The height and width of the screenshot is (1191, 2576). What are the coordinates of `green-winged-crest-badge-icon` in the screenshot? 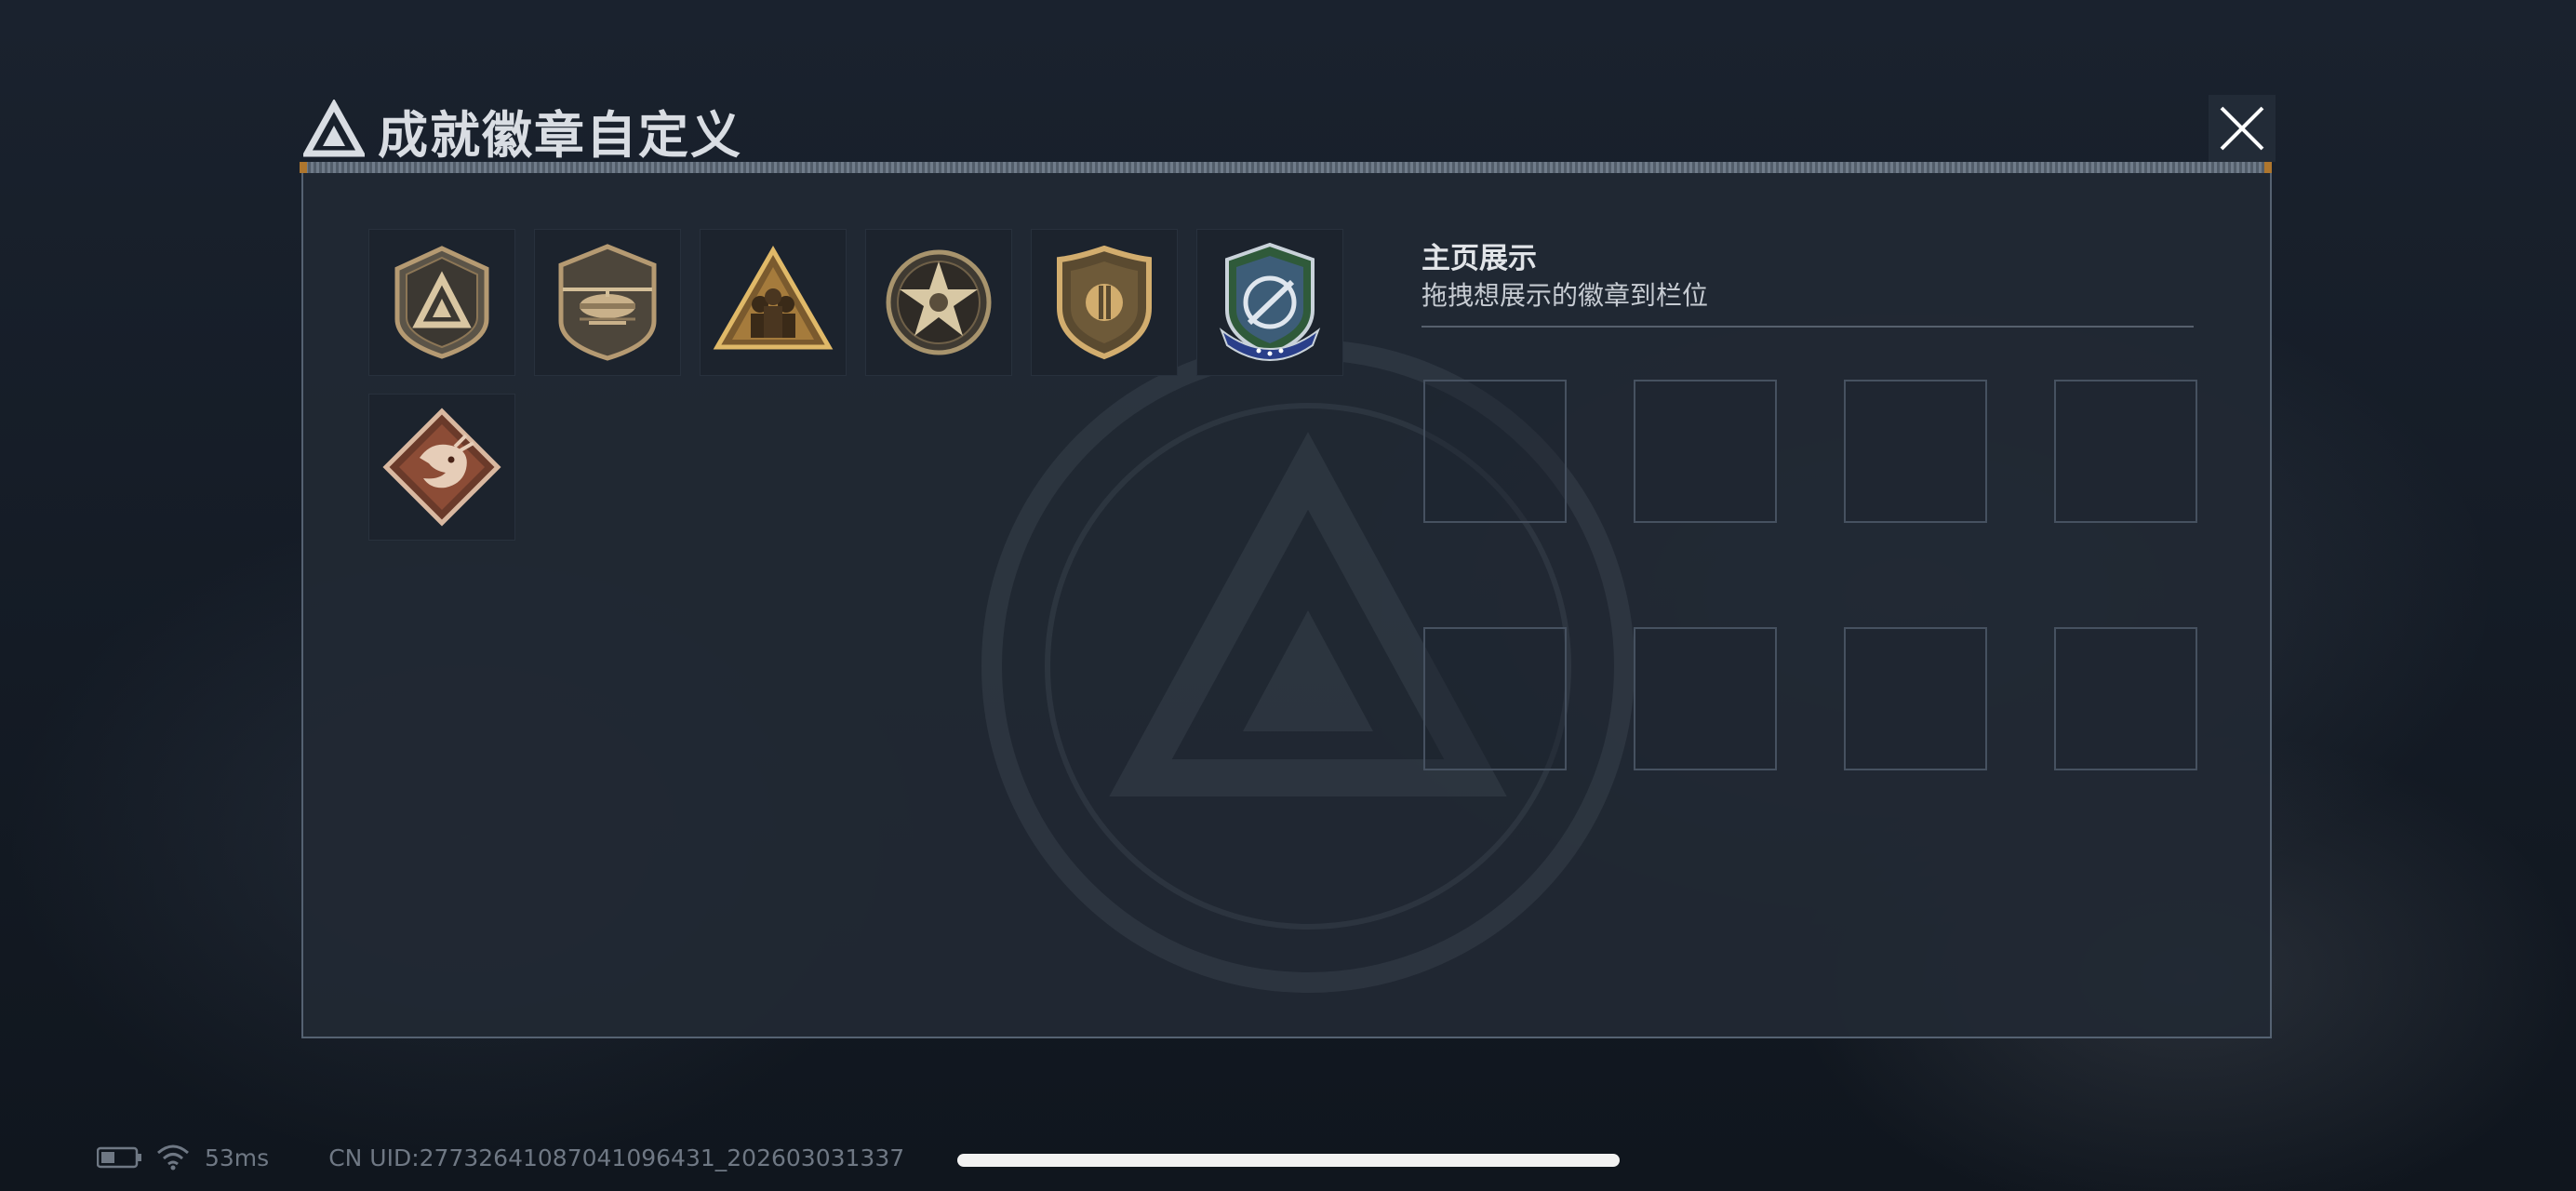 It's located at (1270, 301).